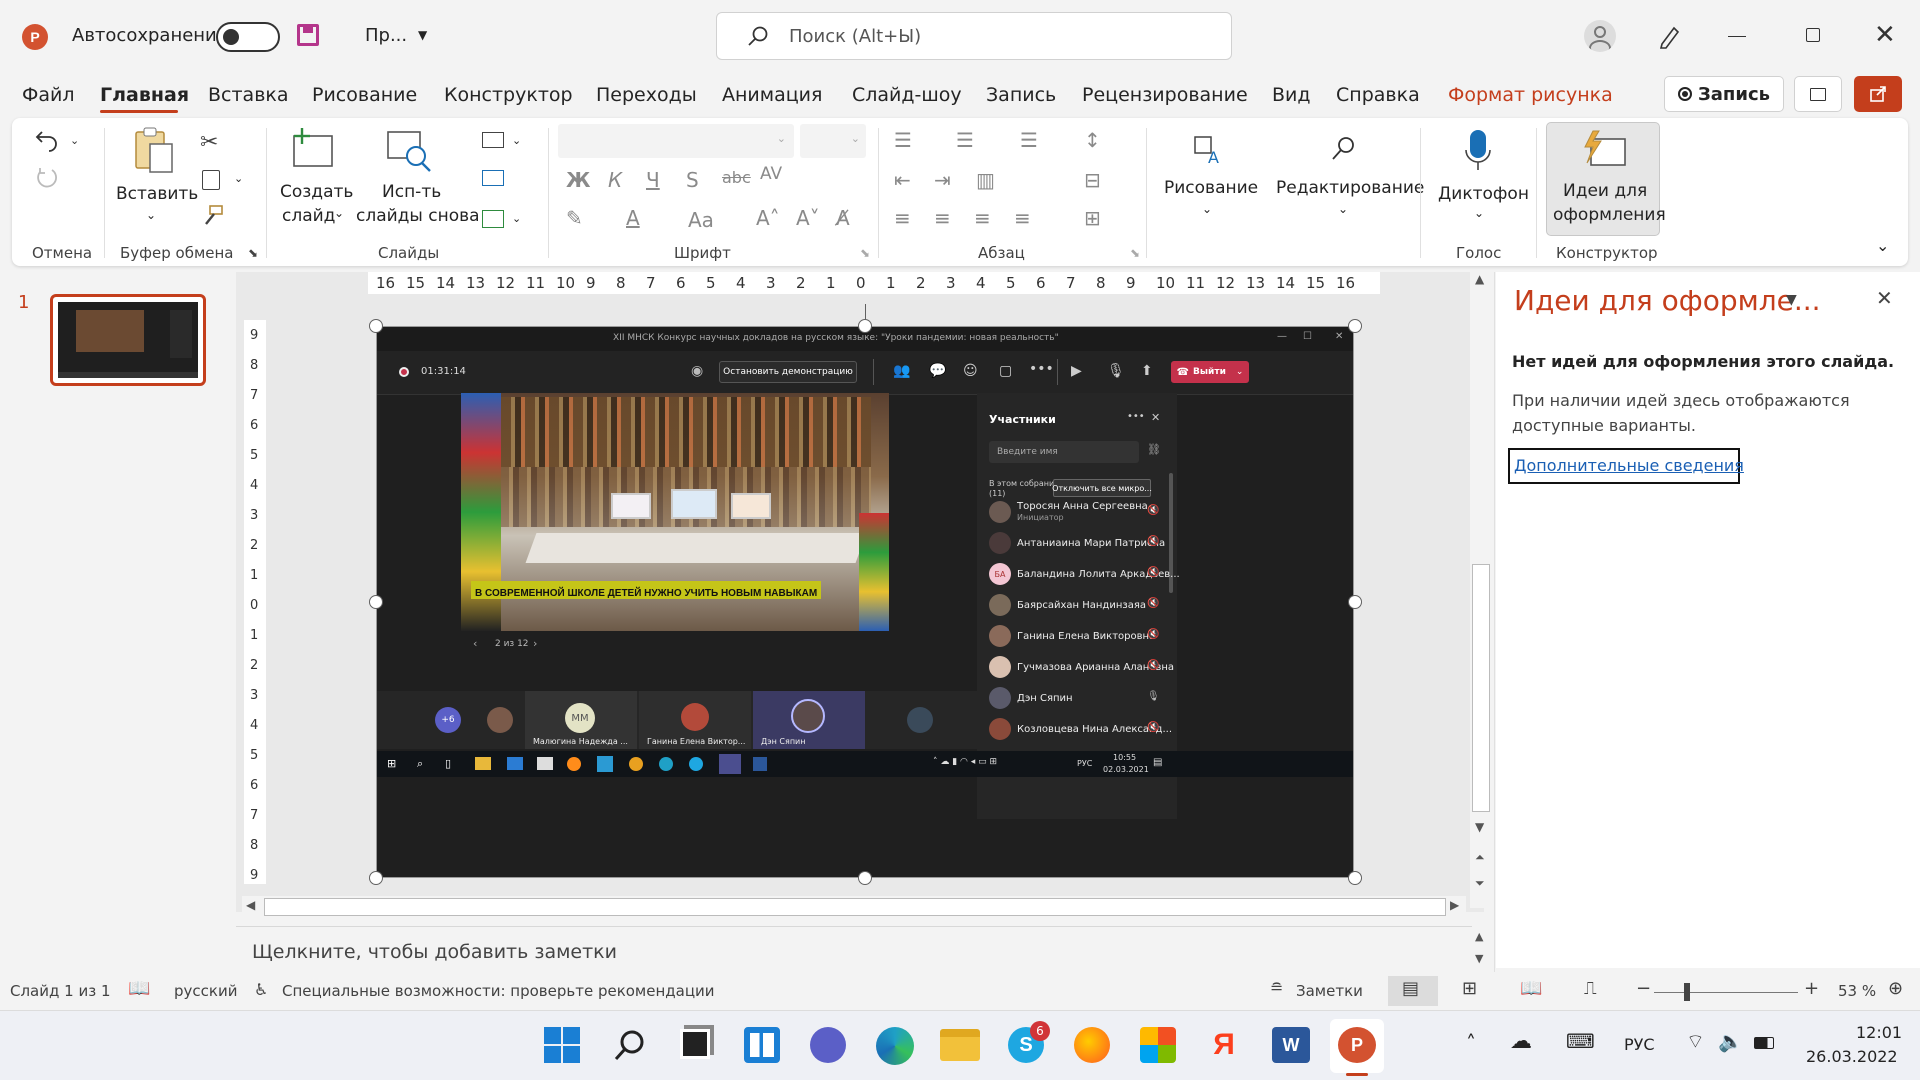 The image size is (1920, 1080). What do you see at coordinates (1530, 95) in the screenshot?
I see `tab-picture-format: Формат рисунка` at bounding box center [1530, 95].